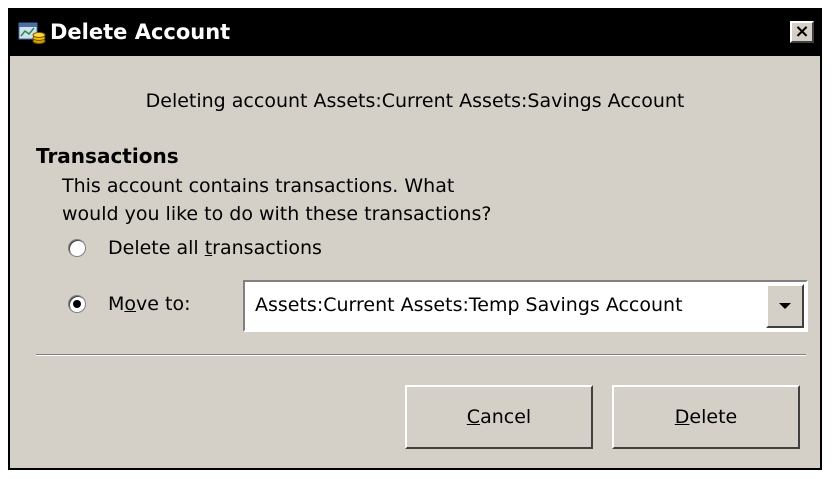 The width and height of the screenshot is (832, 479). I want to click on close-icon: ×, so click(802, 31).